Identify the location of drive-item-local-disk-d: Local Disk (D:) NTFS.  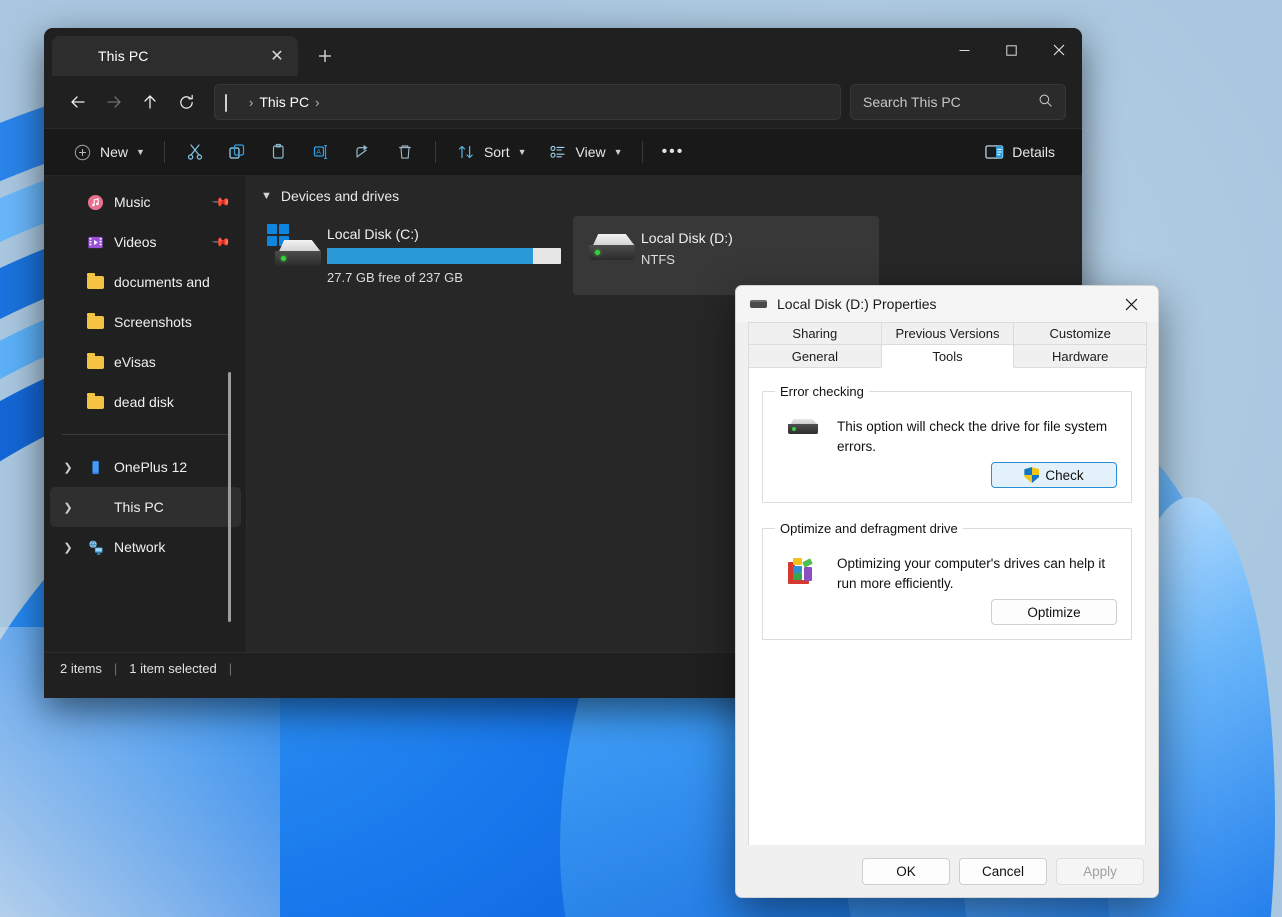
(726, 255).